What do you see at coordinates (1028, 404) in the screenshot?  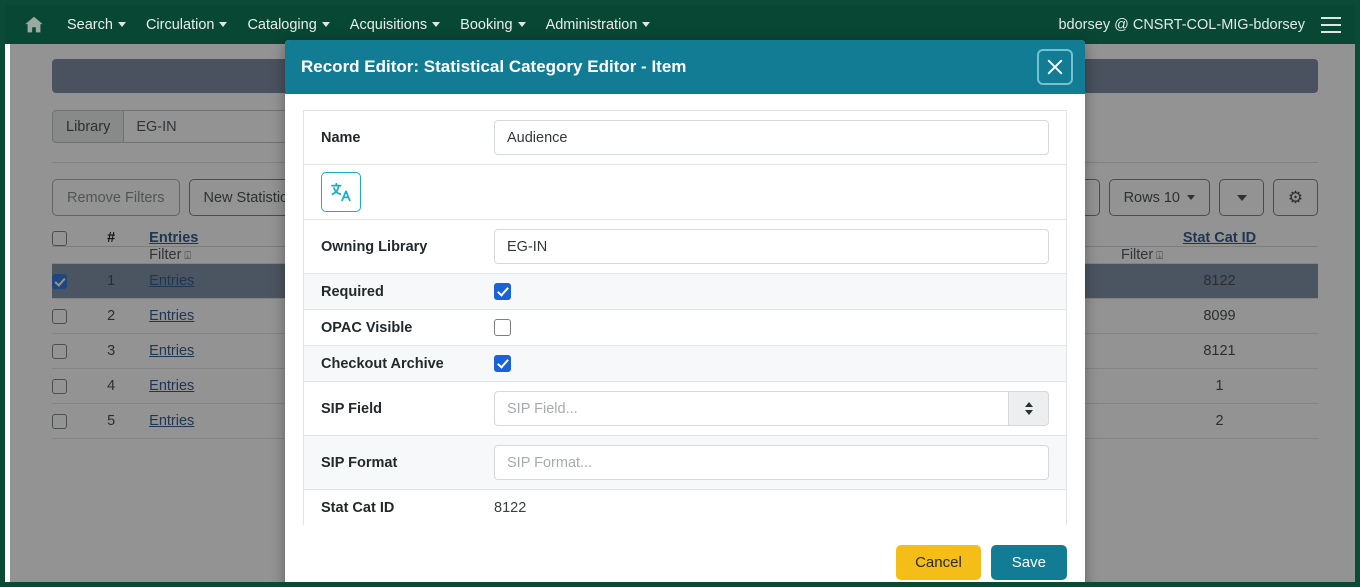 I see `chevron-up-icon` at bounding box center [1028, 404].